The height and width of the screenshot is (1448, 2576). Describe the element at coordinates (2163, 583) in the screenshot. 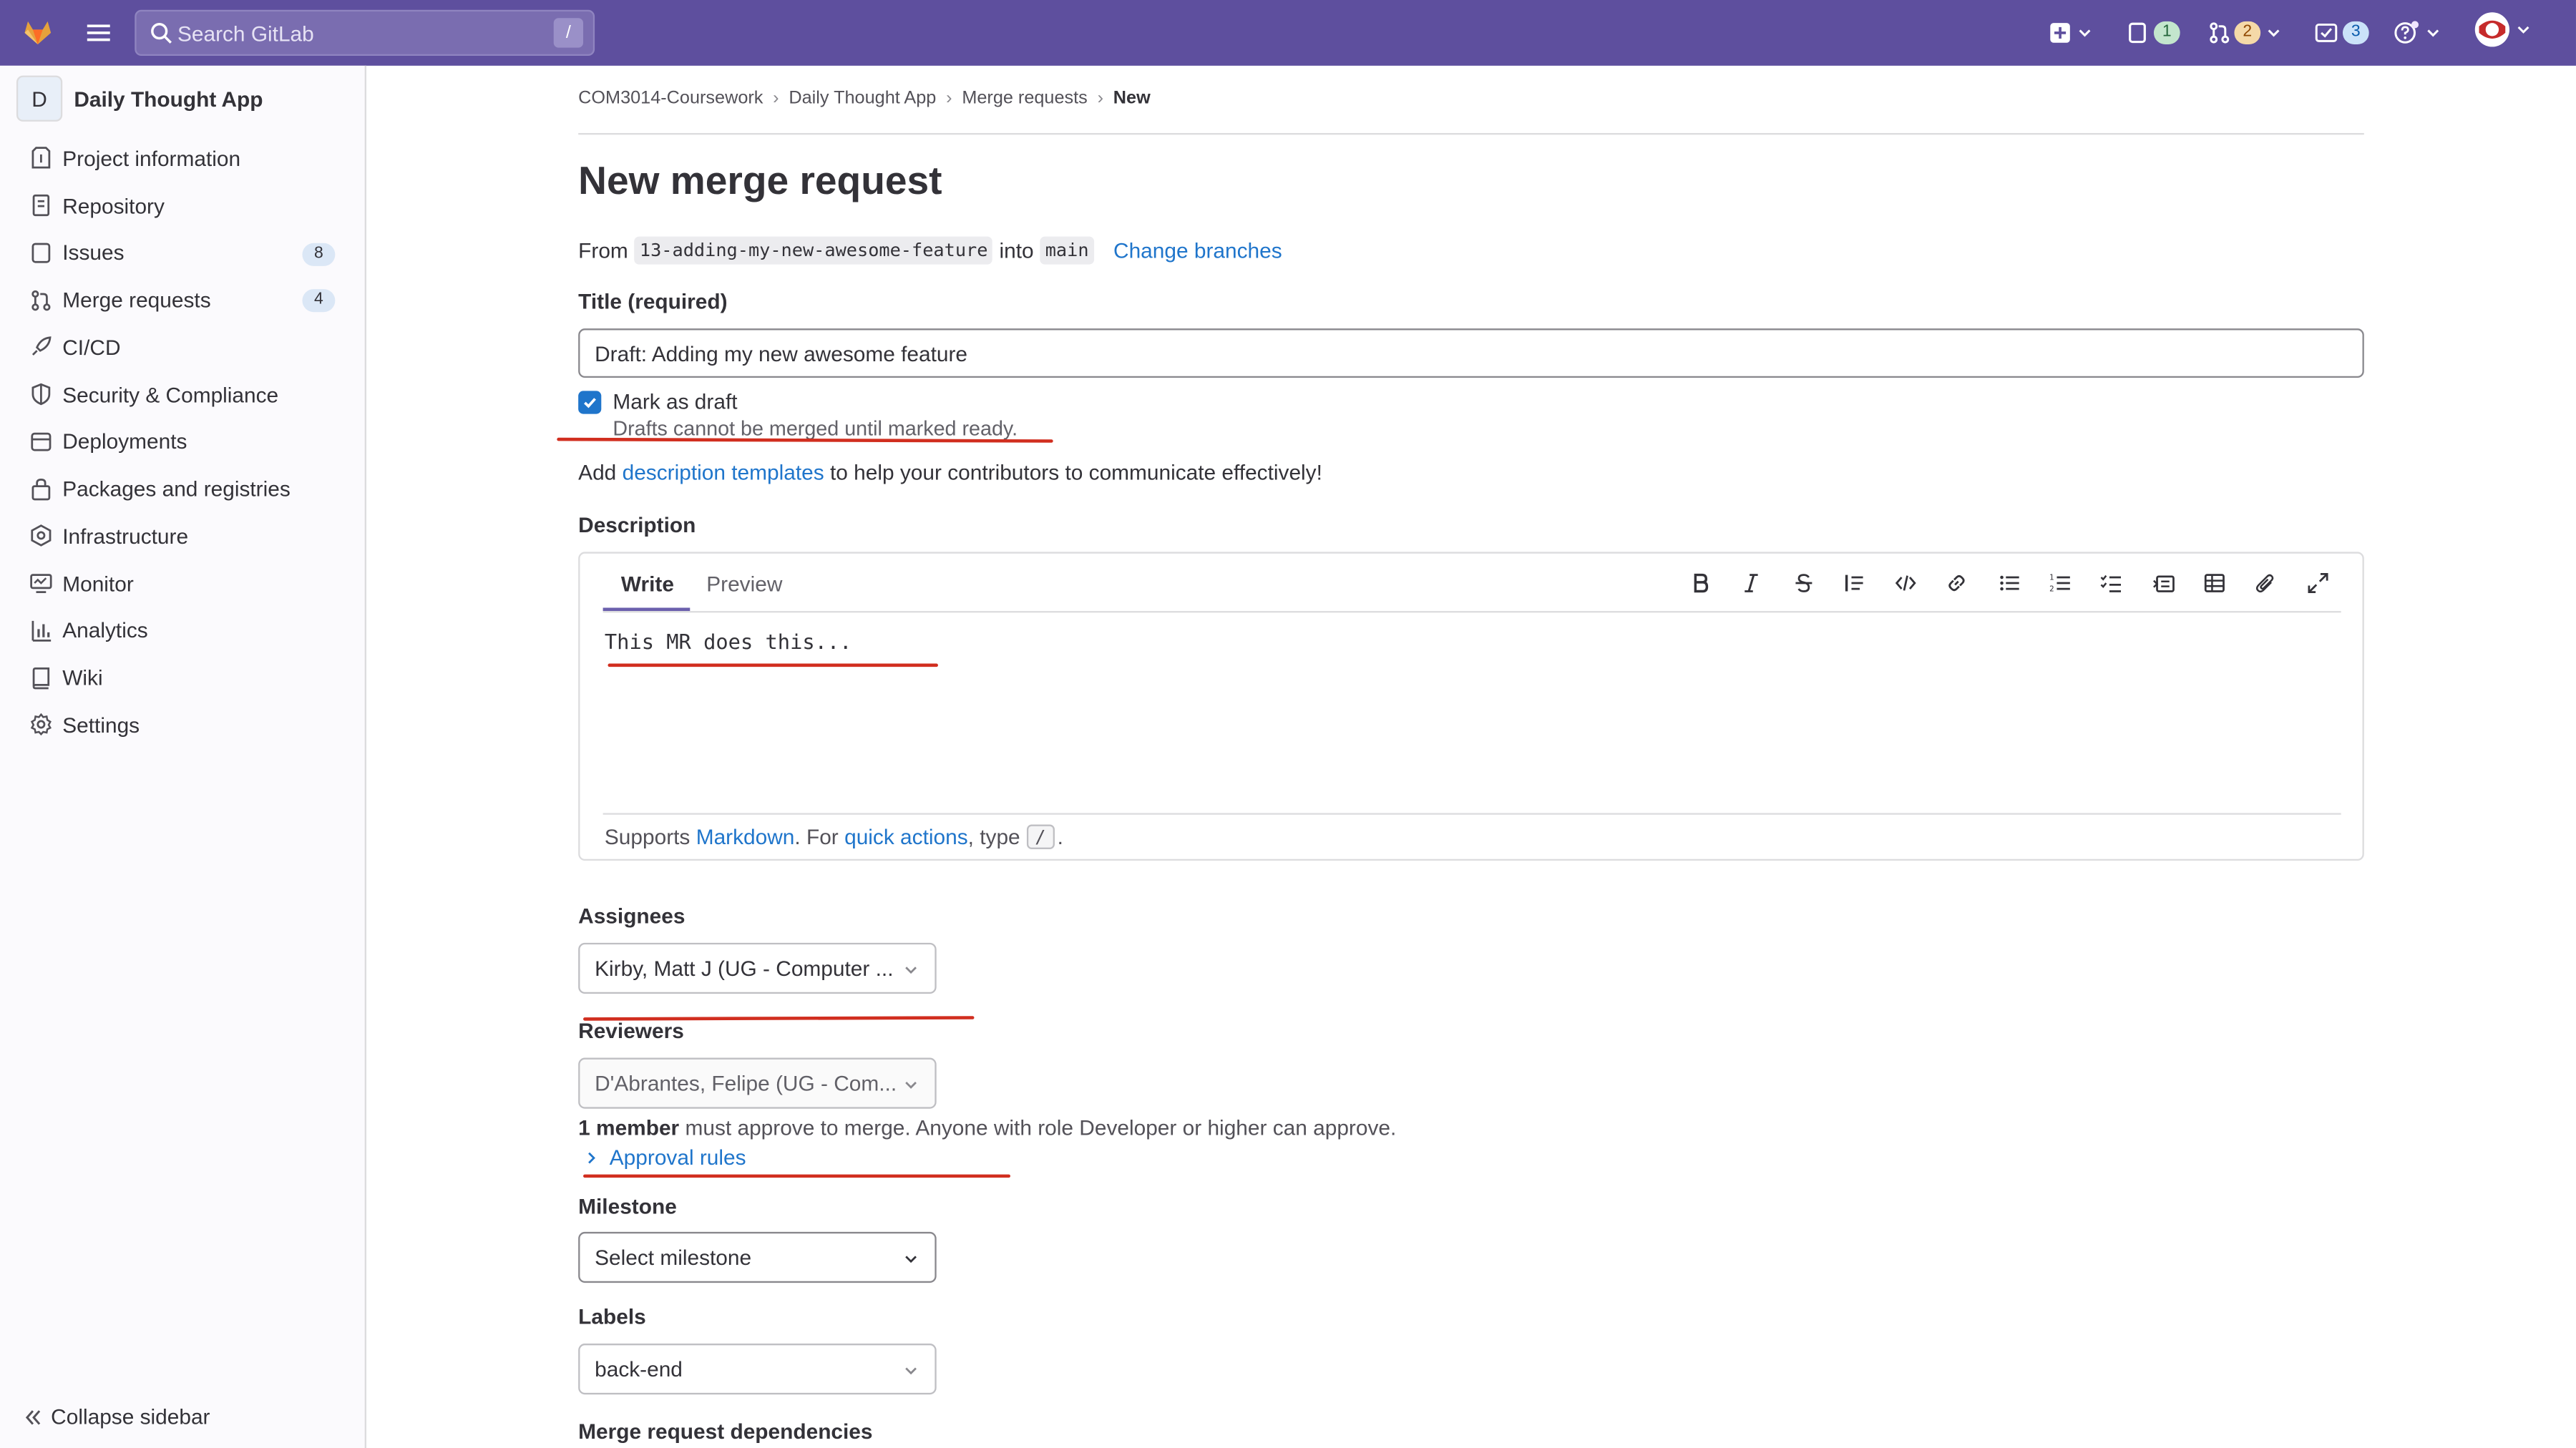

I see `collapsible-section-icon` at that location.